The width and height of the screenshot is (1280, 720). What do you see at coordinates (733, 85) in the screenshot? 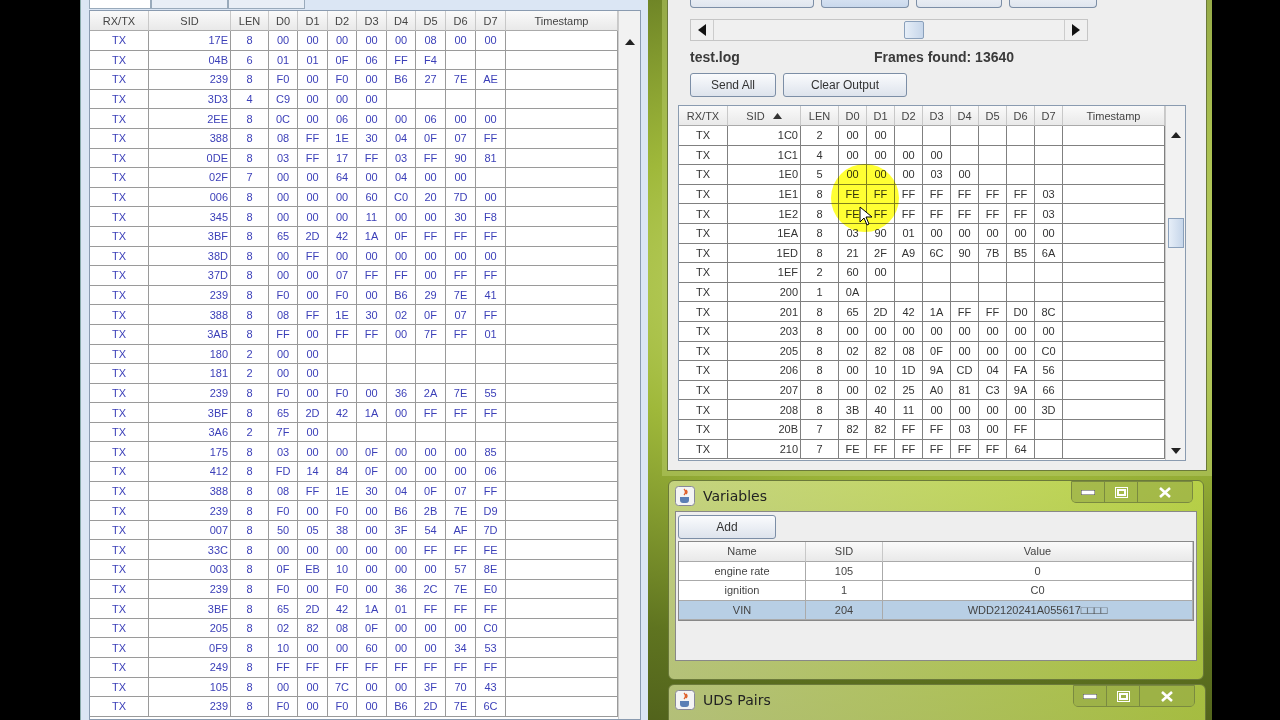
I see `action-button: Send All` at bounding box center [733, 85].